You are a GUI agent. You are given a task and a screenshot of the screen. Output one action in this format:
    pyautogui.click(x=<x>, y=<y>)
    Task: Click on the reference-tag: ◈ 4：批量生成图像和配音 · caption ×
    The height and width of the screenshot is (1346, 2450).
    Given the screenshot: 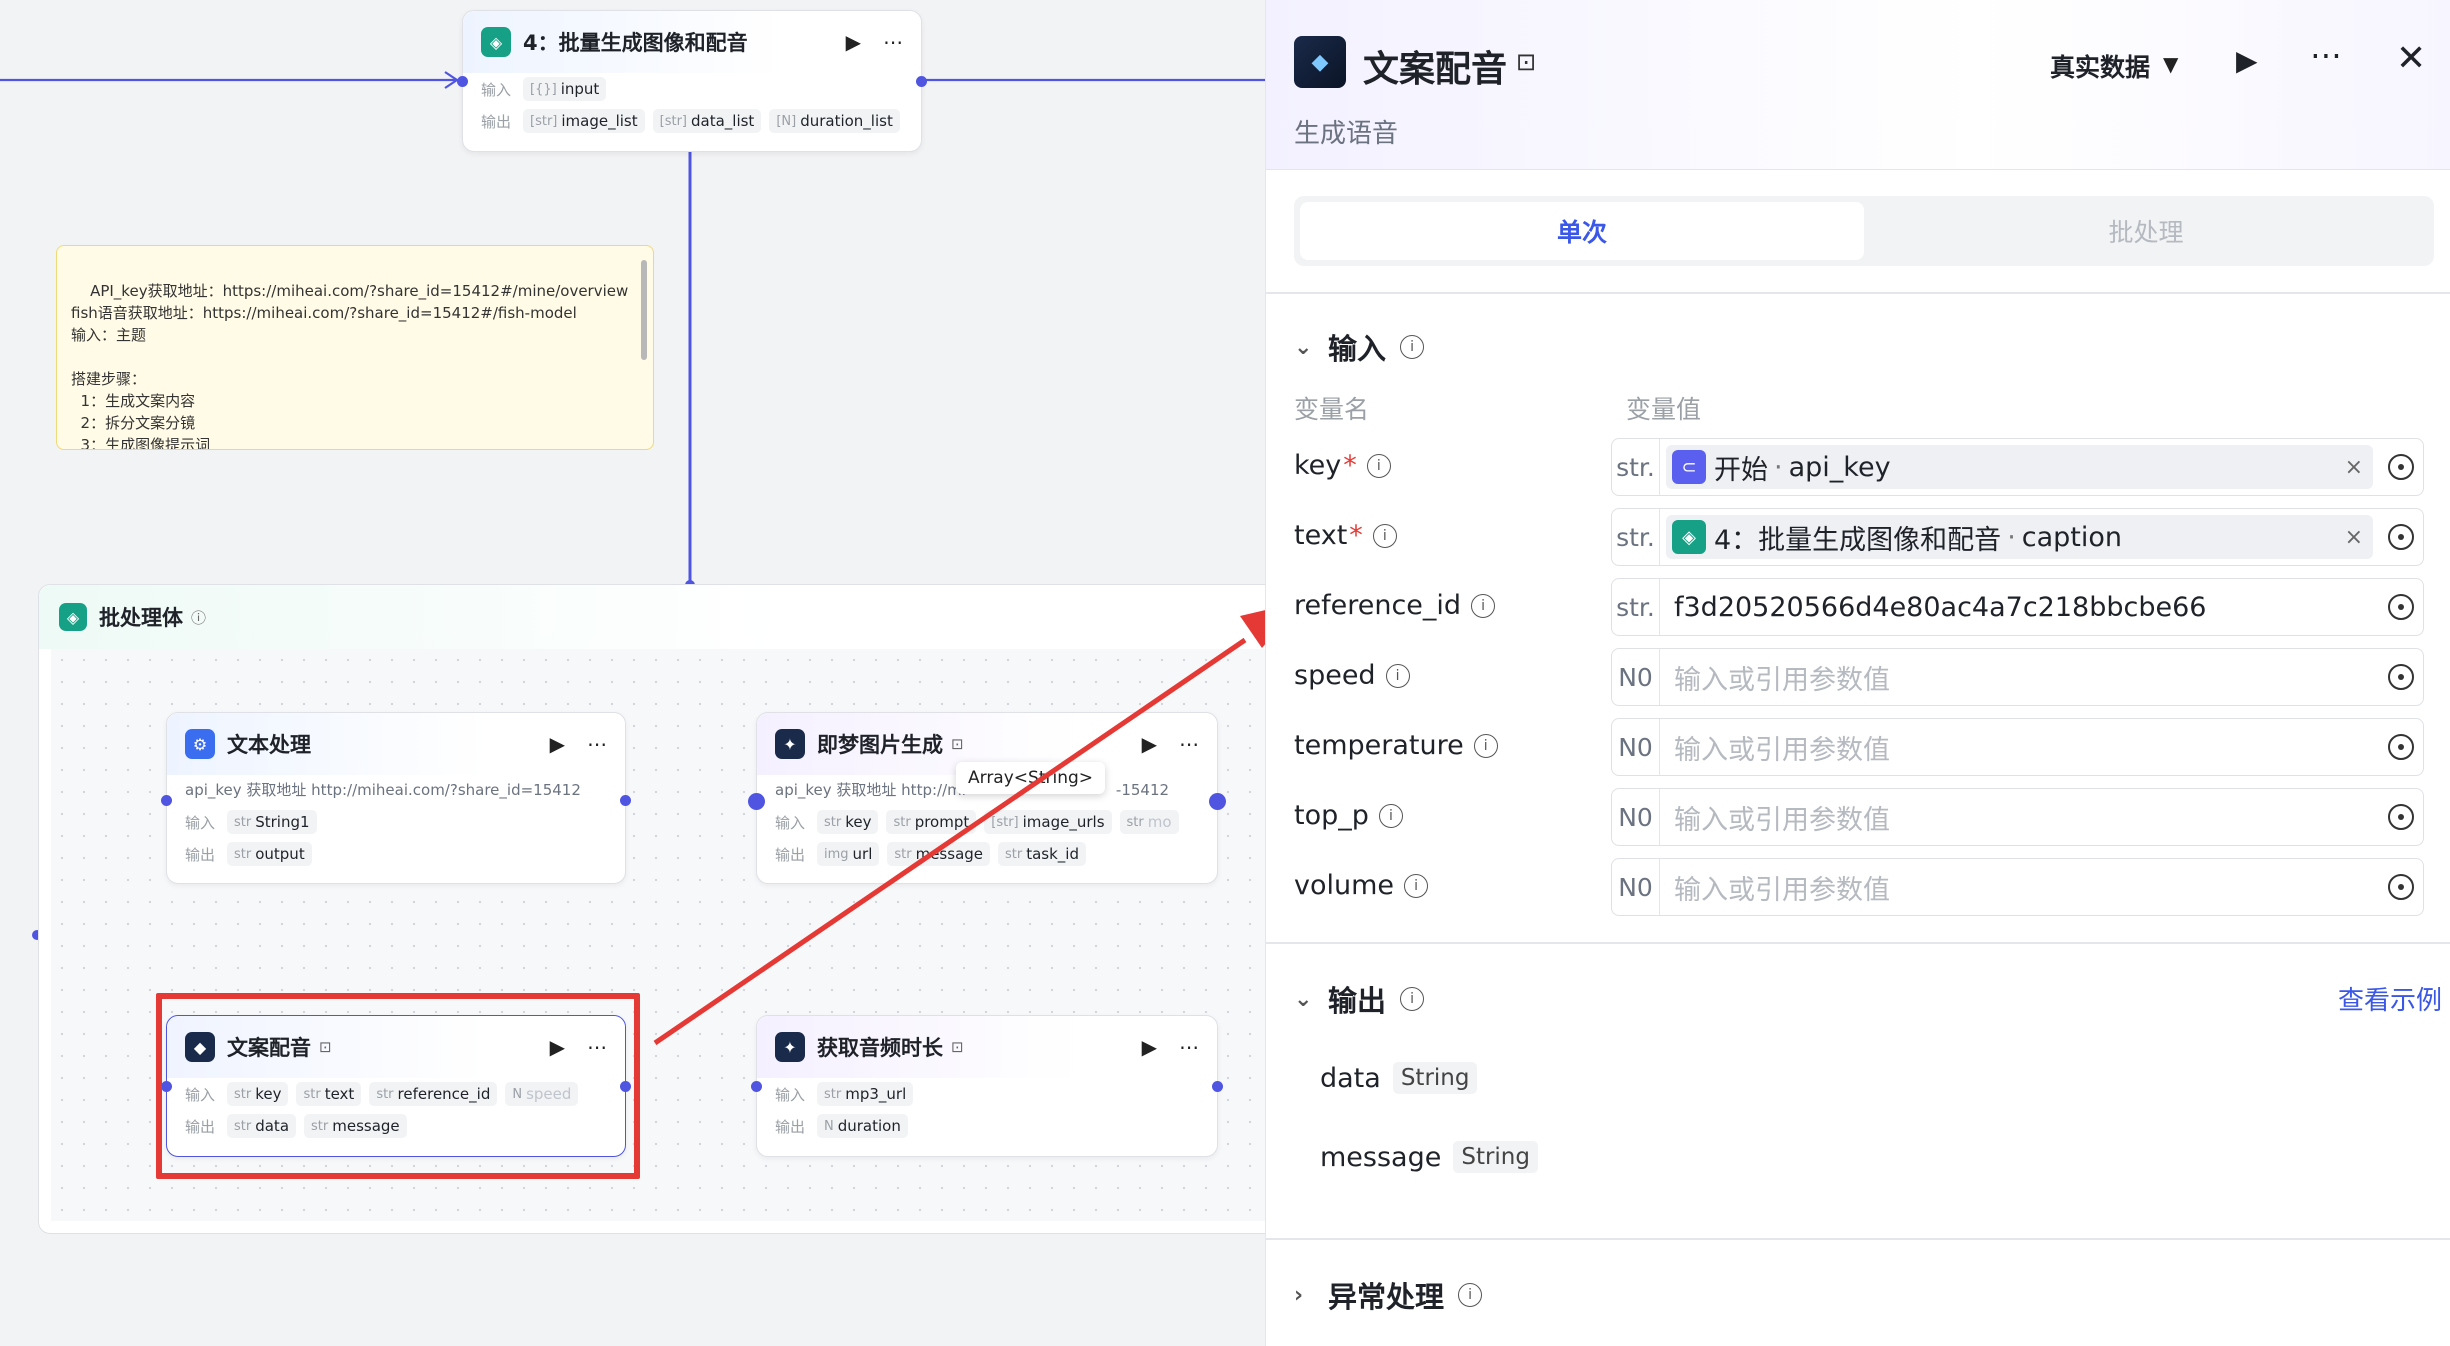 What is the action you would take?
    pyautogui.click(x=2019, y=537)
    